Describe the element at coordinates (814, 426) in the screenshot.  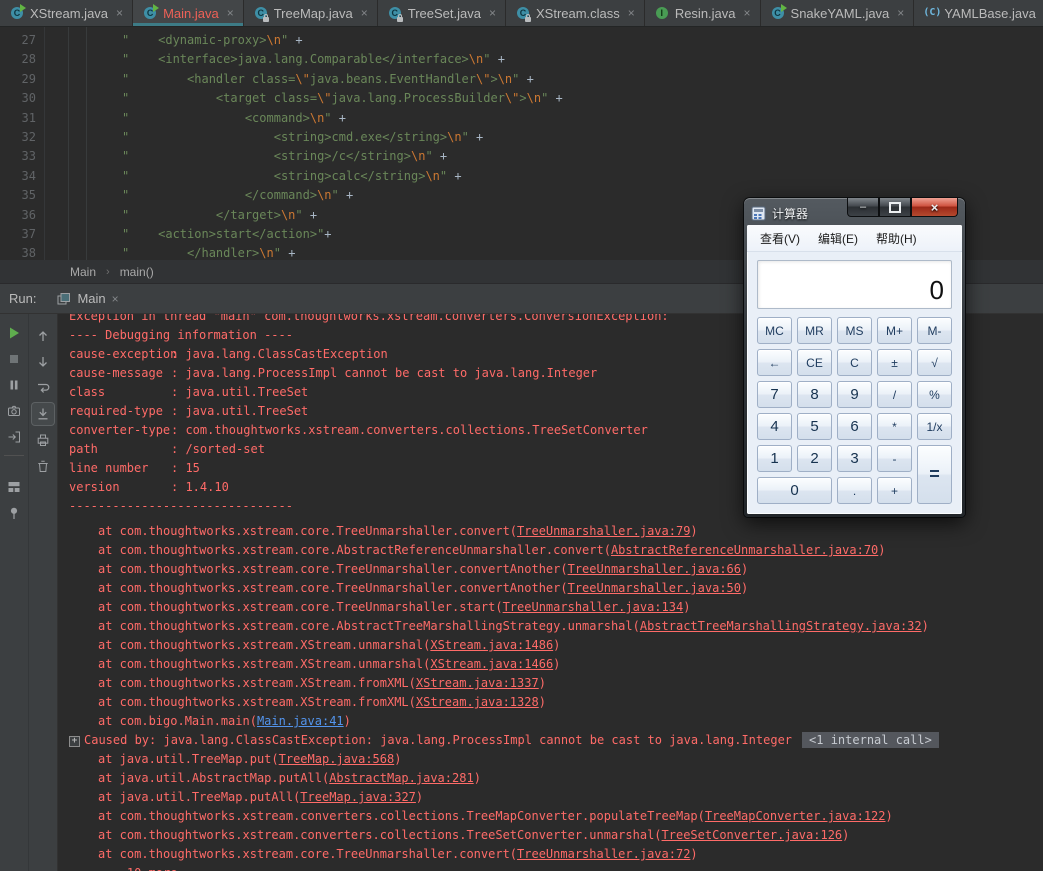
I see `calc-key-5: 5` at that location.